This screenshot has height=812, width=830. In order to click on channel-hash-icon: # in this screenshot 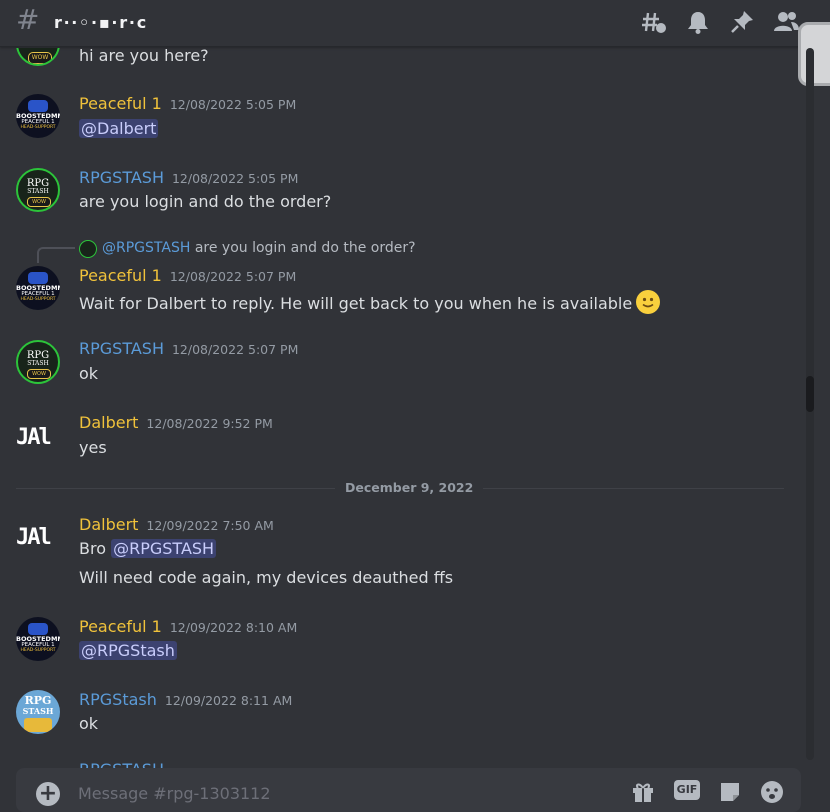, I will do `click(28, 19)`.